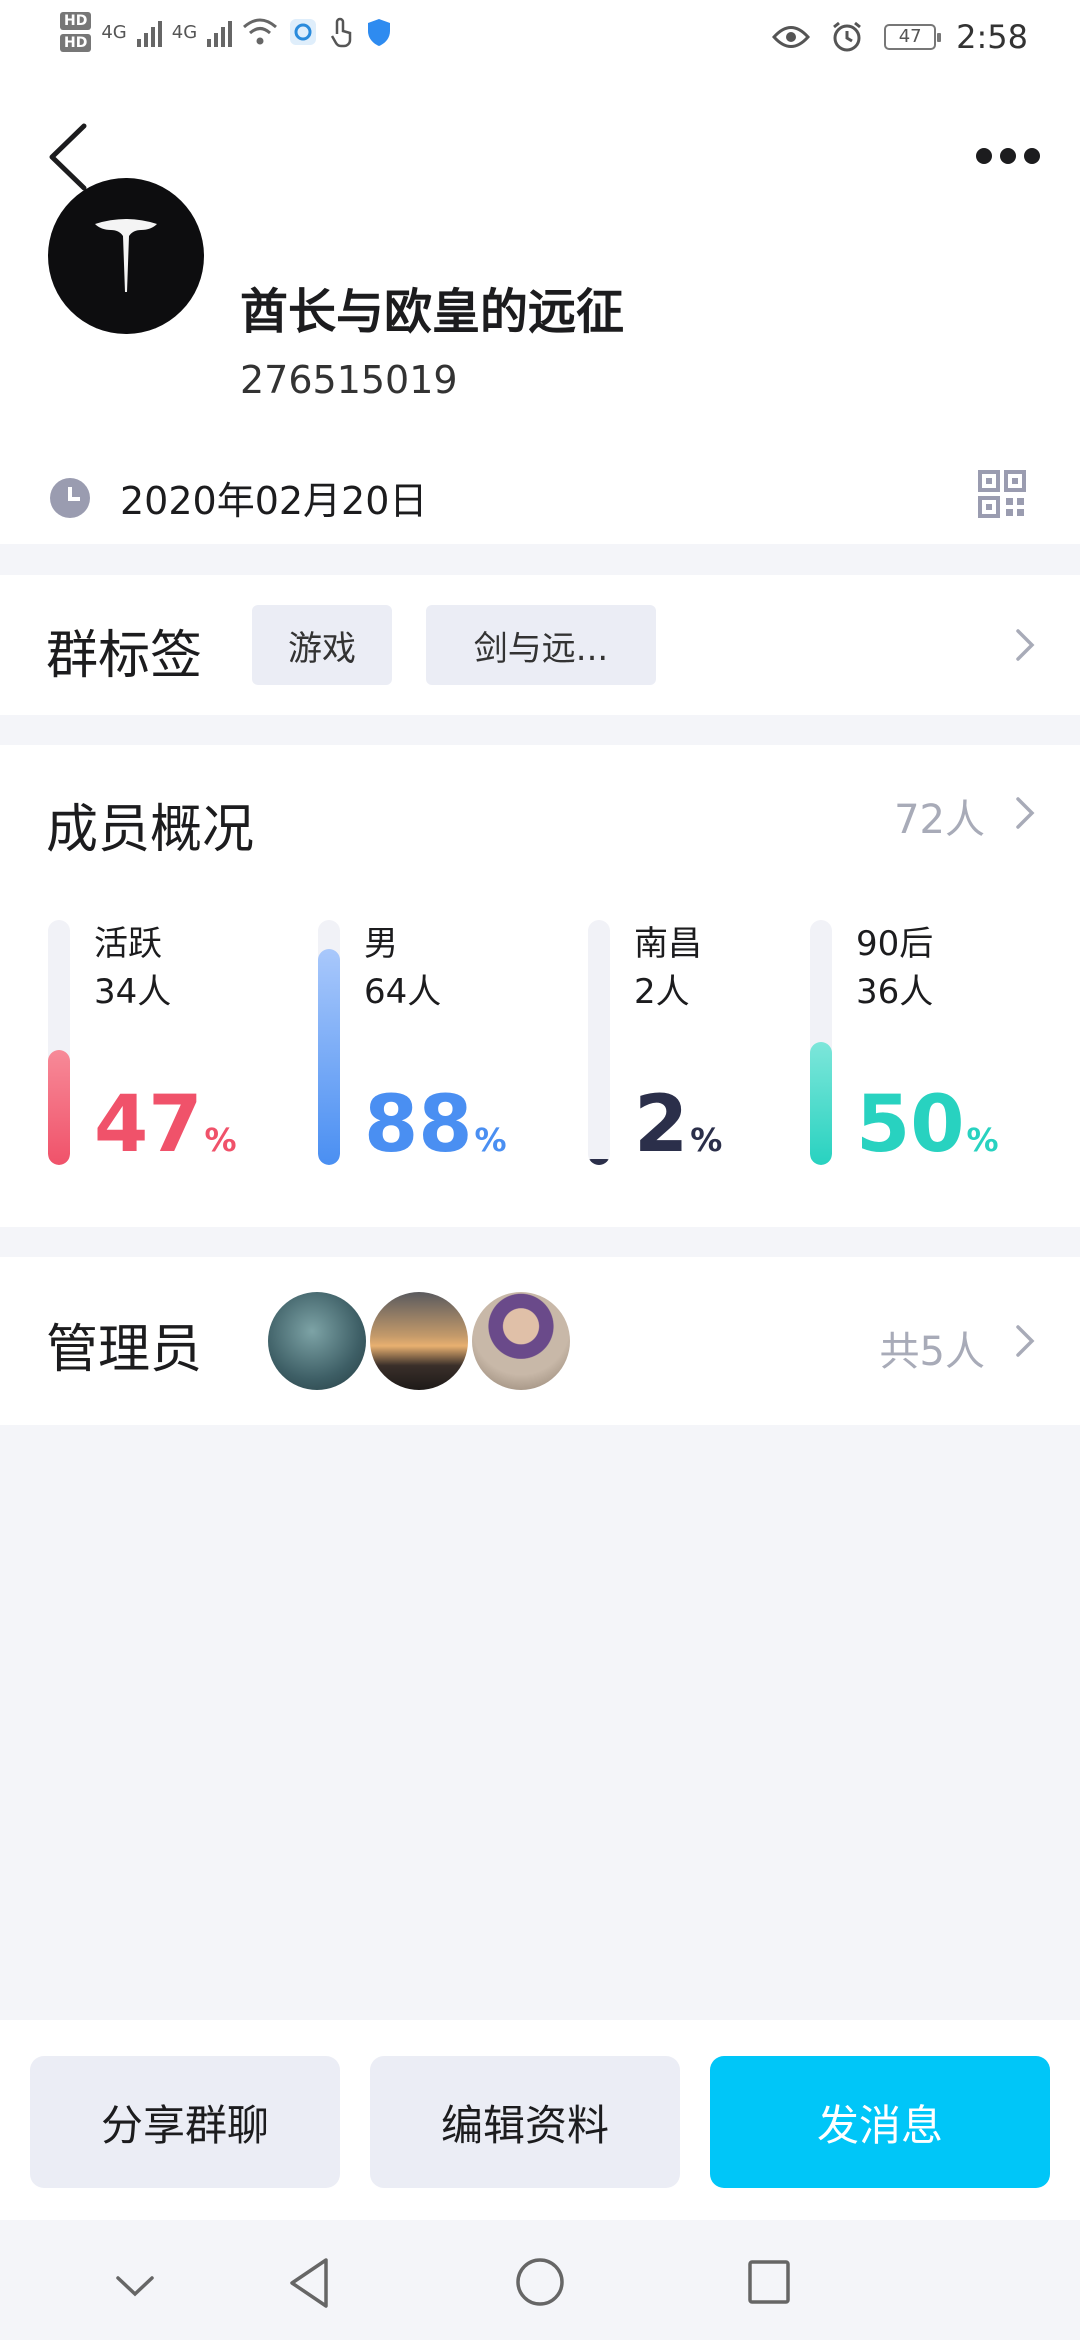 The image size is (1080, 2340). I want to click on stat-percent-value: 50, so click(910, 1125).